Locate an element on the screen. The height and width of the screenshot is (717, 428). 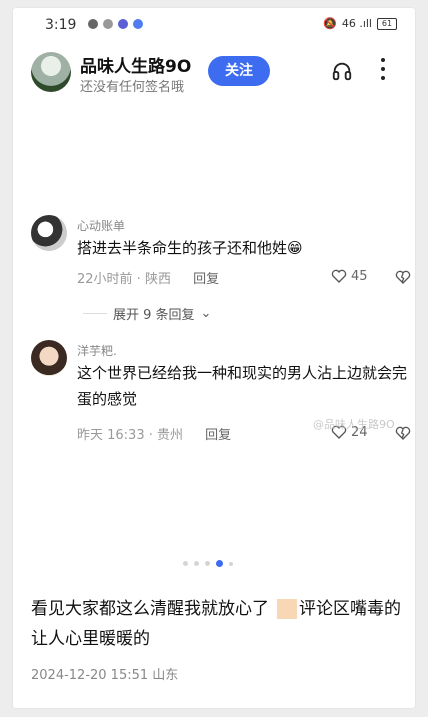
comment-text: 这个世界已经给我一种和现实的男人沾上边就会完蛋的感觉 is located at coordinates (242, 386).